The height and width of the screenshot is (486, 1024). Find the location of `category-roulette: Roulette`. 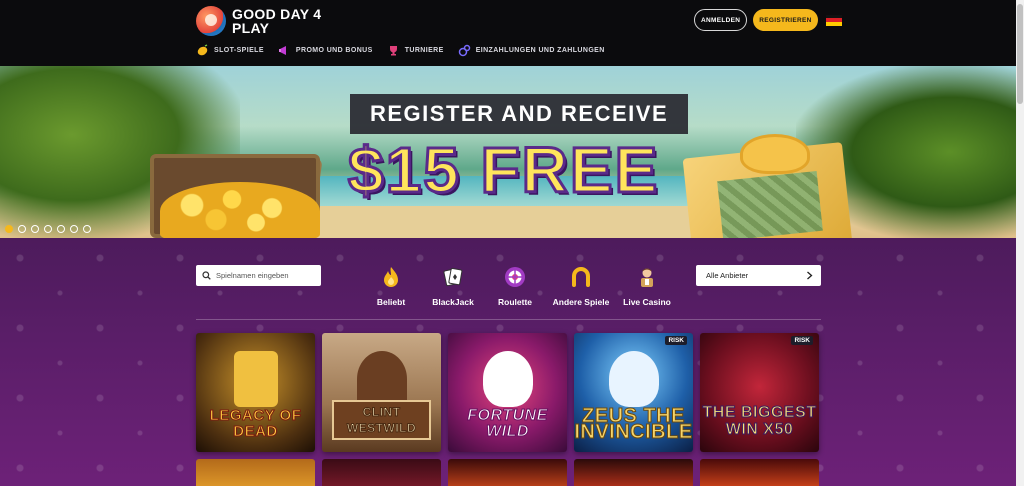

category-roulette: Roulette is located at coordinates (515, 286).